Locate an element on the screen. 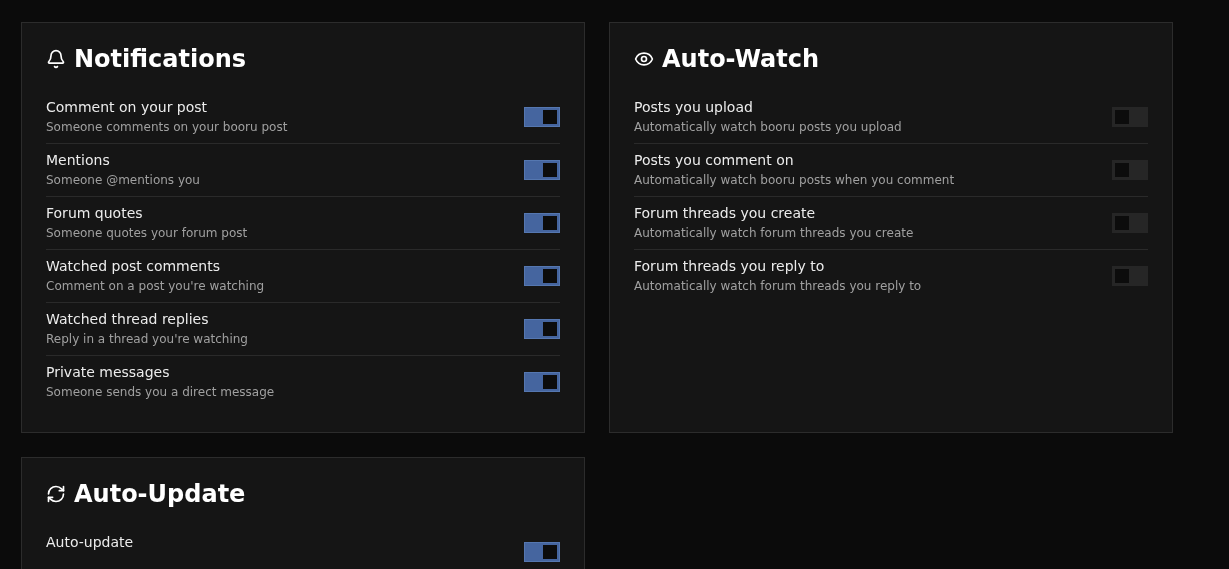 This screenshot has height=569, width=1229. setting-label: Auto-update is located at coordinates (90, 542).